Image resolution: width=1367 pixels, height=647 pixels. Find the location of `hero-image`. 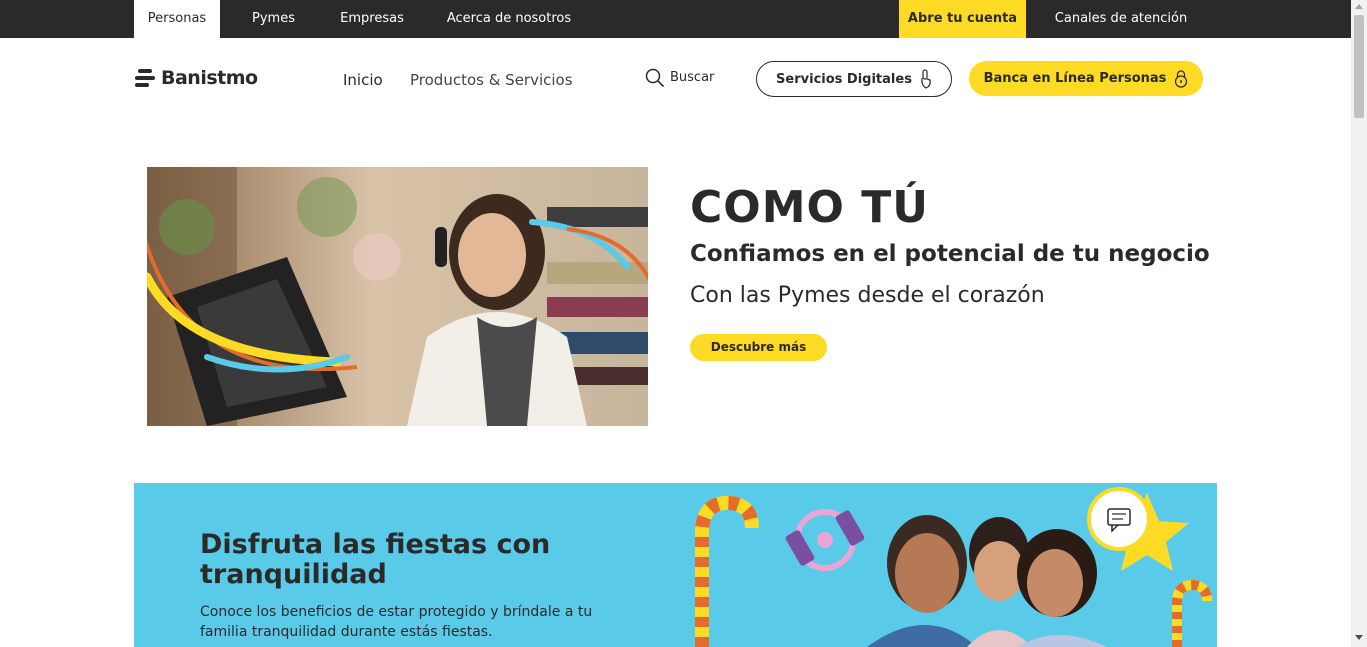

hero-image is located at coordinates (397, 296).